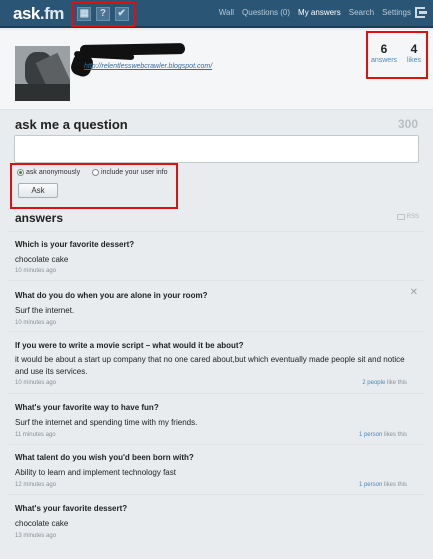 The height and width of the screenshot is (559, 433). Describe the element at coordinates (319, 12) in the screenshot. I see `nav-my-answers: My answers` at that location.